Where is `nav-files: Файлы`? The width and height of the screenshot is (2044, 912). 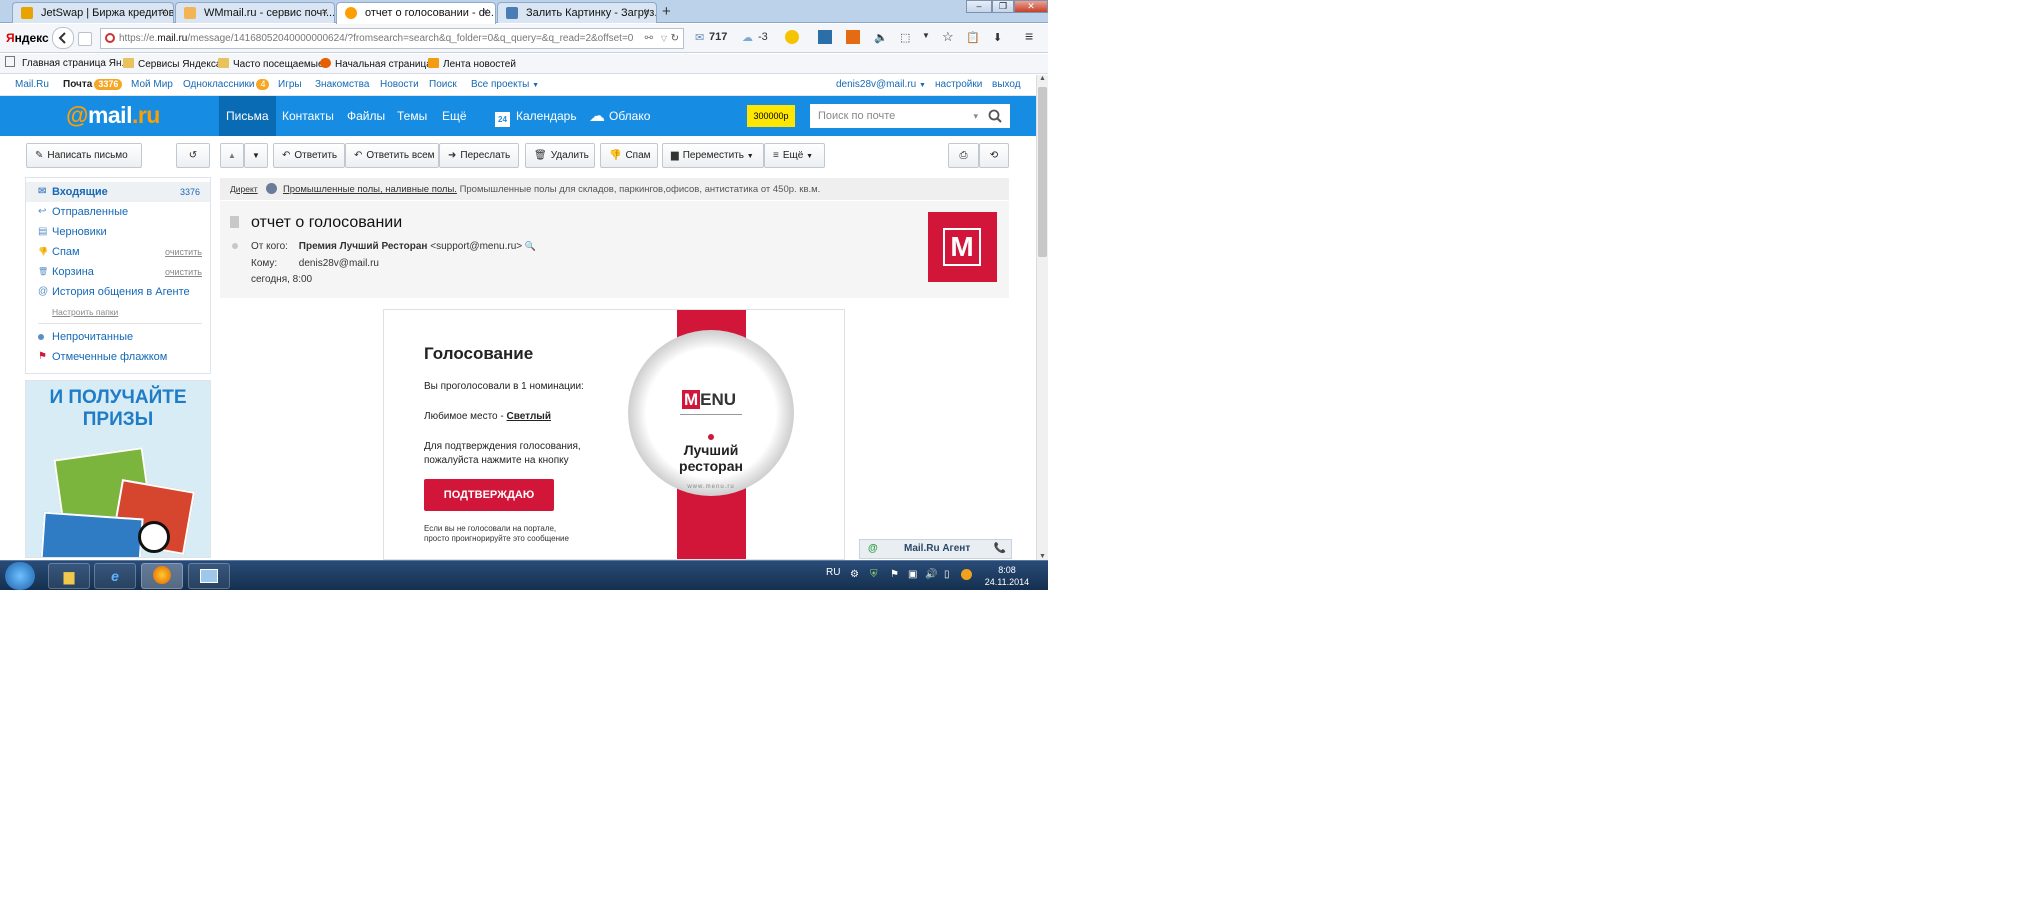
nav-files: Файлы is located at coordinates (366, 116).